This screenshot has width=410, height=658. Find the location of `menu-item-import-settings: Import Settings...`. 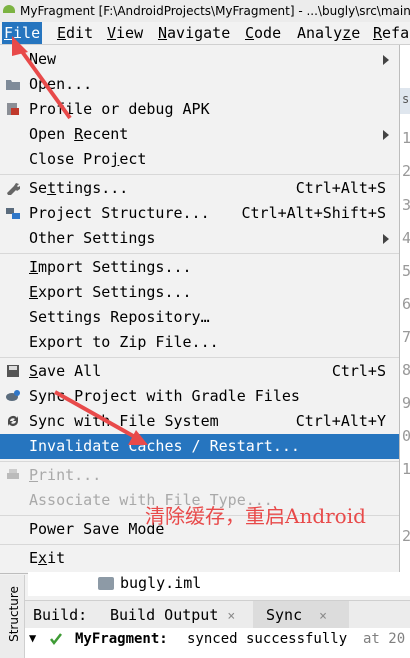

menu-item-import-settings: Import Settings... is located at coordinates (199, 267).